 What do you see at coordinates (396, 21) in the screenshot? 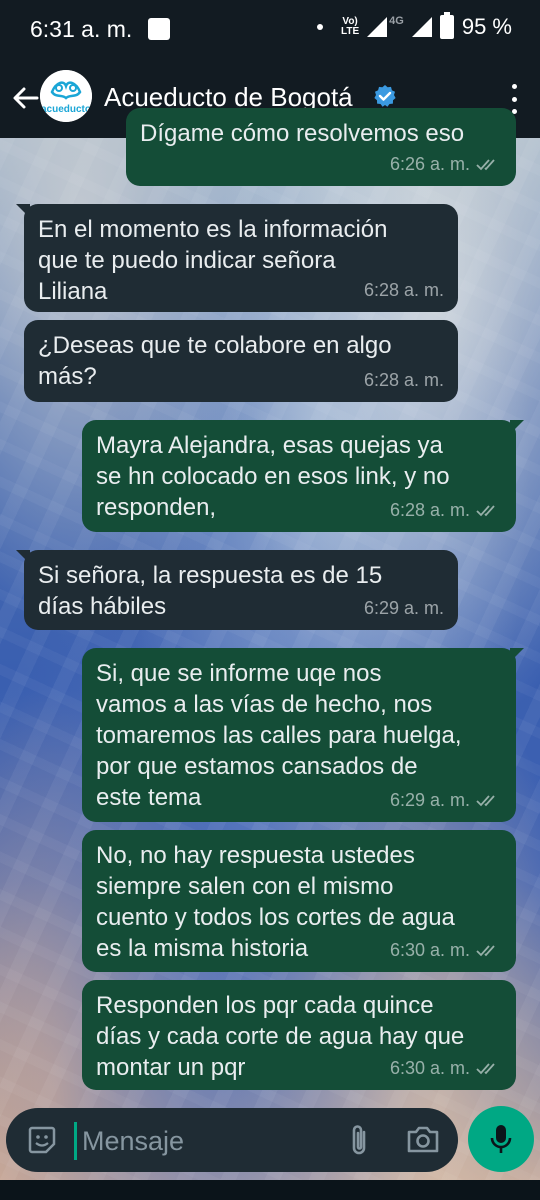
I see `network-type-label: 4G` at bounding box center [396, 21].